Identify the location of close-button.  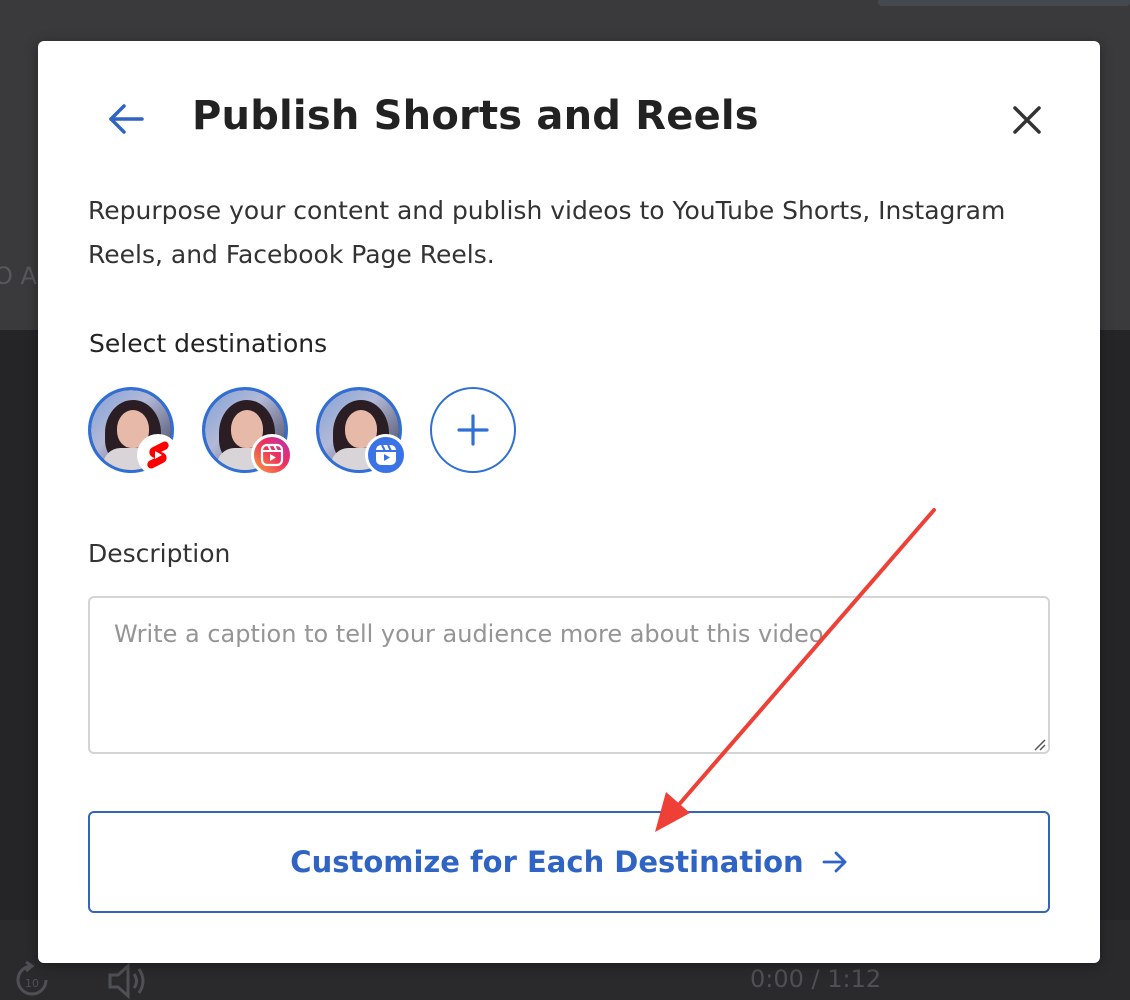
(1027, 120).